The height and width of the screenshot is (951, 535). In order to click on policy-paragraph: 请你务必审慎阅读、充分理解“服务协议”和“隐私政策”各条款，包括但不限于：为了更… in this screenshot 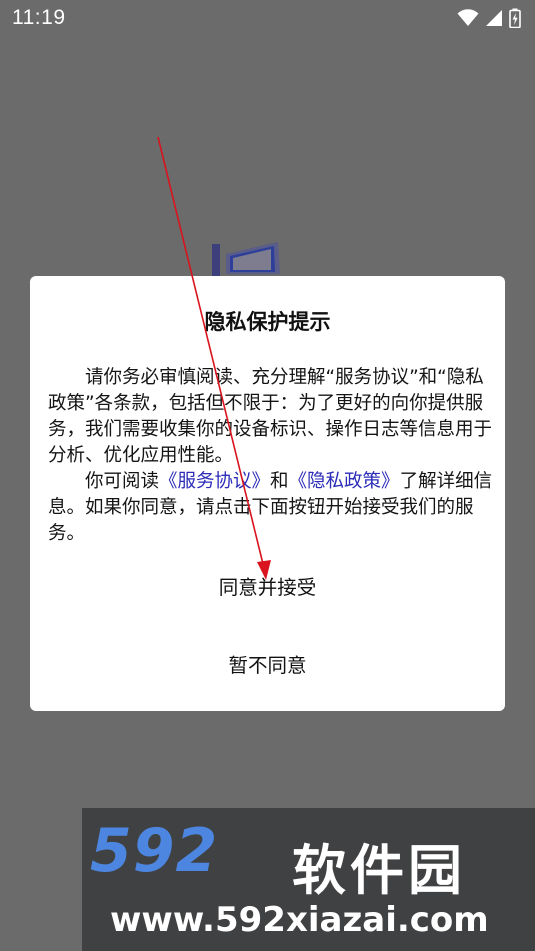, I will do `click(270, 416)`.